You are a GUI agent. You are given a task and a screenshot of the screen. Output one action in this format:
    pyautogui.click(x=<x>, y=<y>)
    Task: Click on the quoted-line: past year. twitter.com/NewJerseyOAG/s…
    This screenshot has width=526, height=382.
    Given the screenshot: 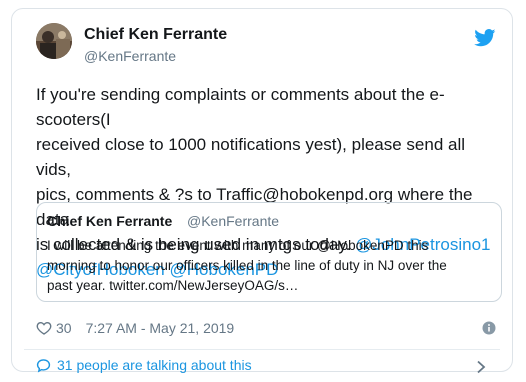 What is the action you would take?
    pyautogui.click(x=173, y=285)
    